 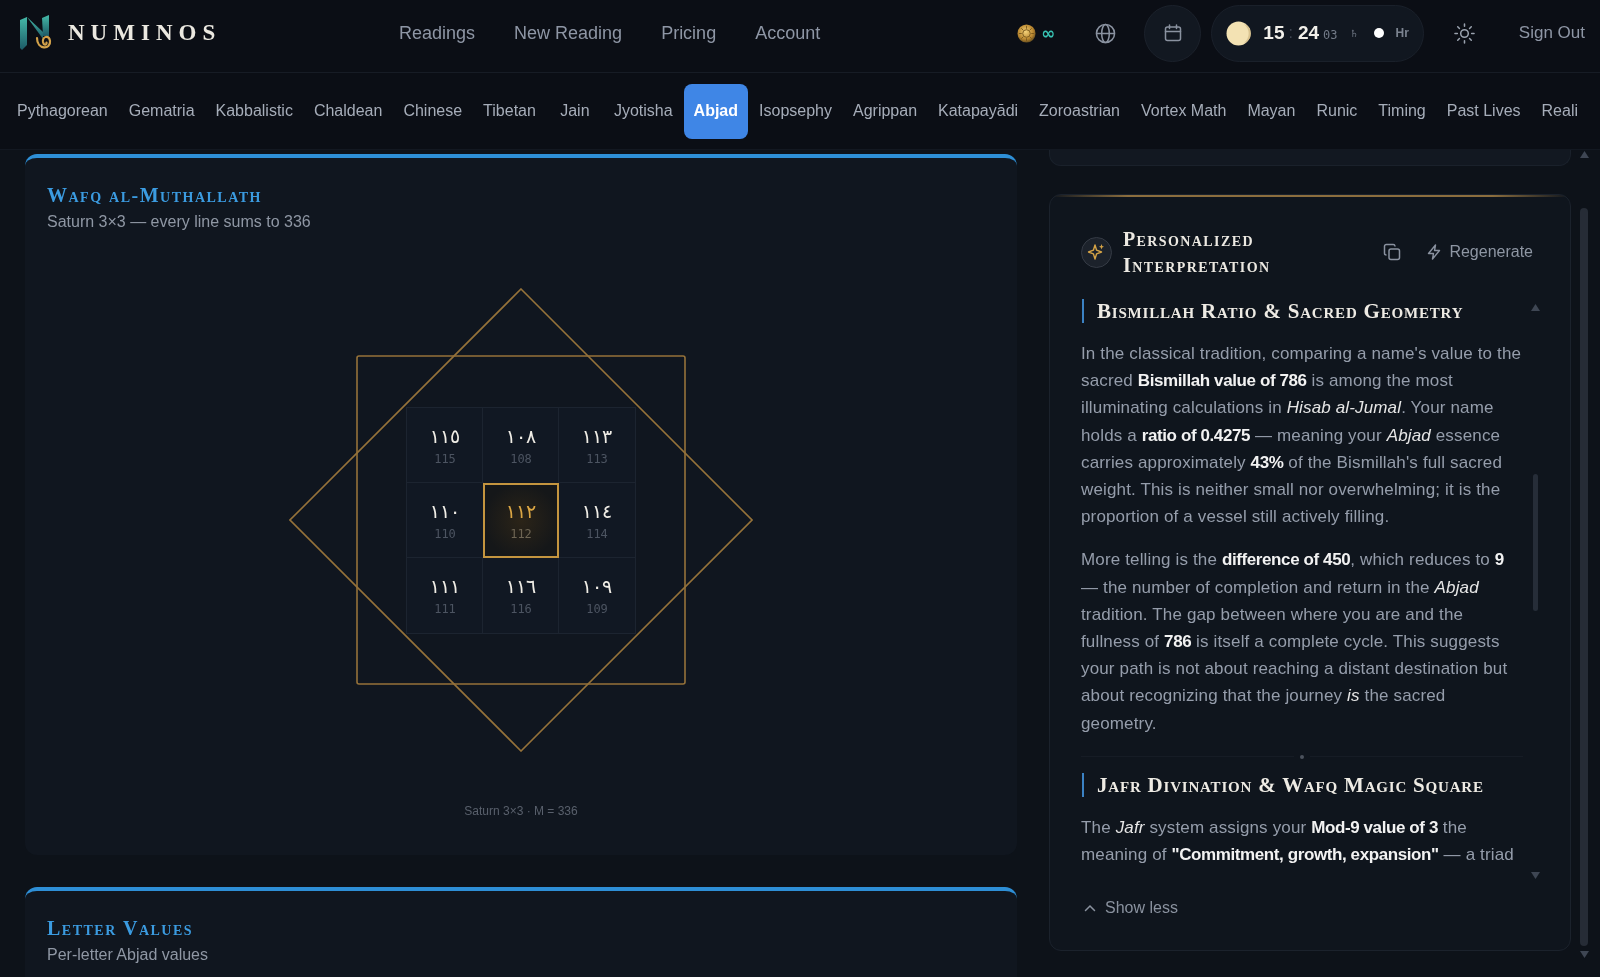 I want to click on diagram-caption: Saturn 3×3 · M = 336, so click(x=521, y=811).